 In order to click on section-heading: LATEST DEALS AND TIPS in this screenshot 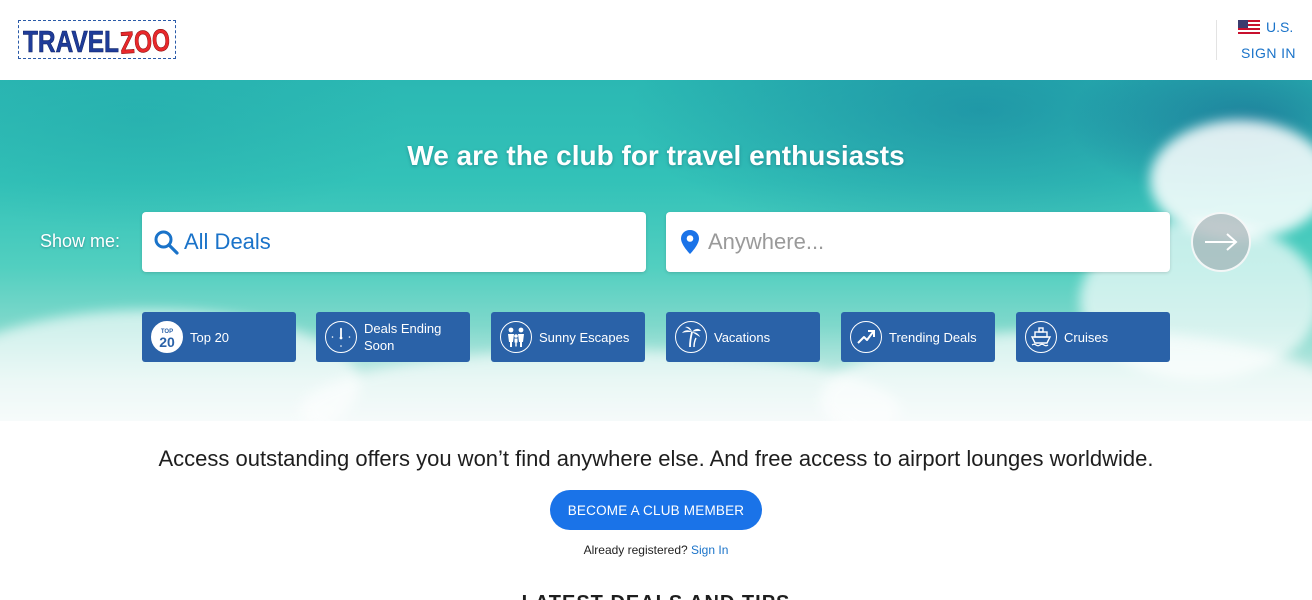, I will do `click(656, 596)`.